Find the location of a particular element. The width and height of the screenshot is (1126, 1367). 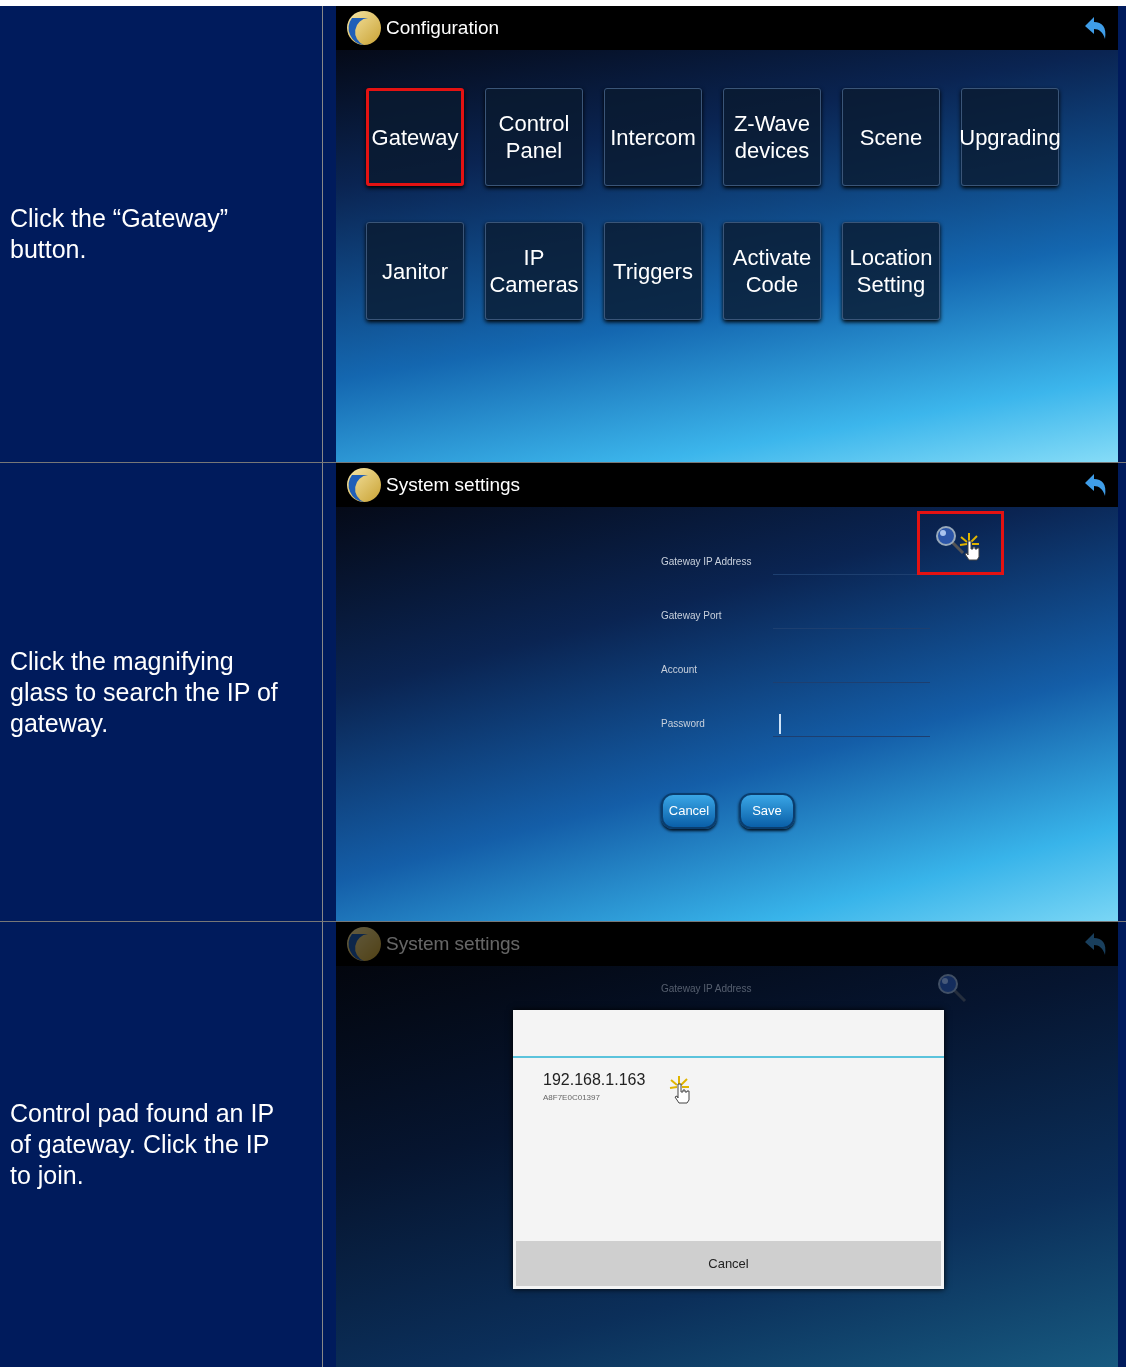

tile-button: Control Panel is located at coordinates (534, 137).